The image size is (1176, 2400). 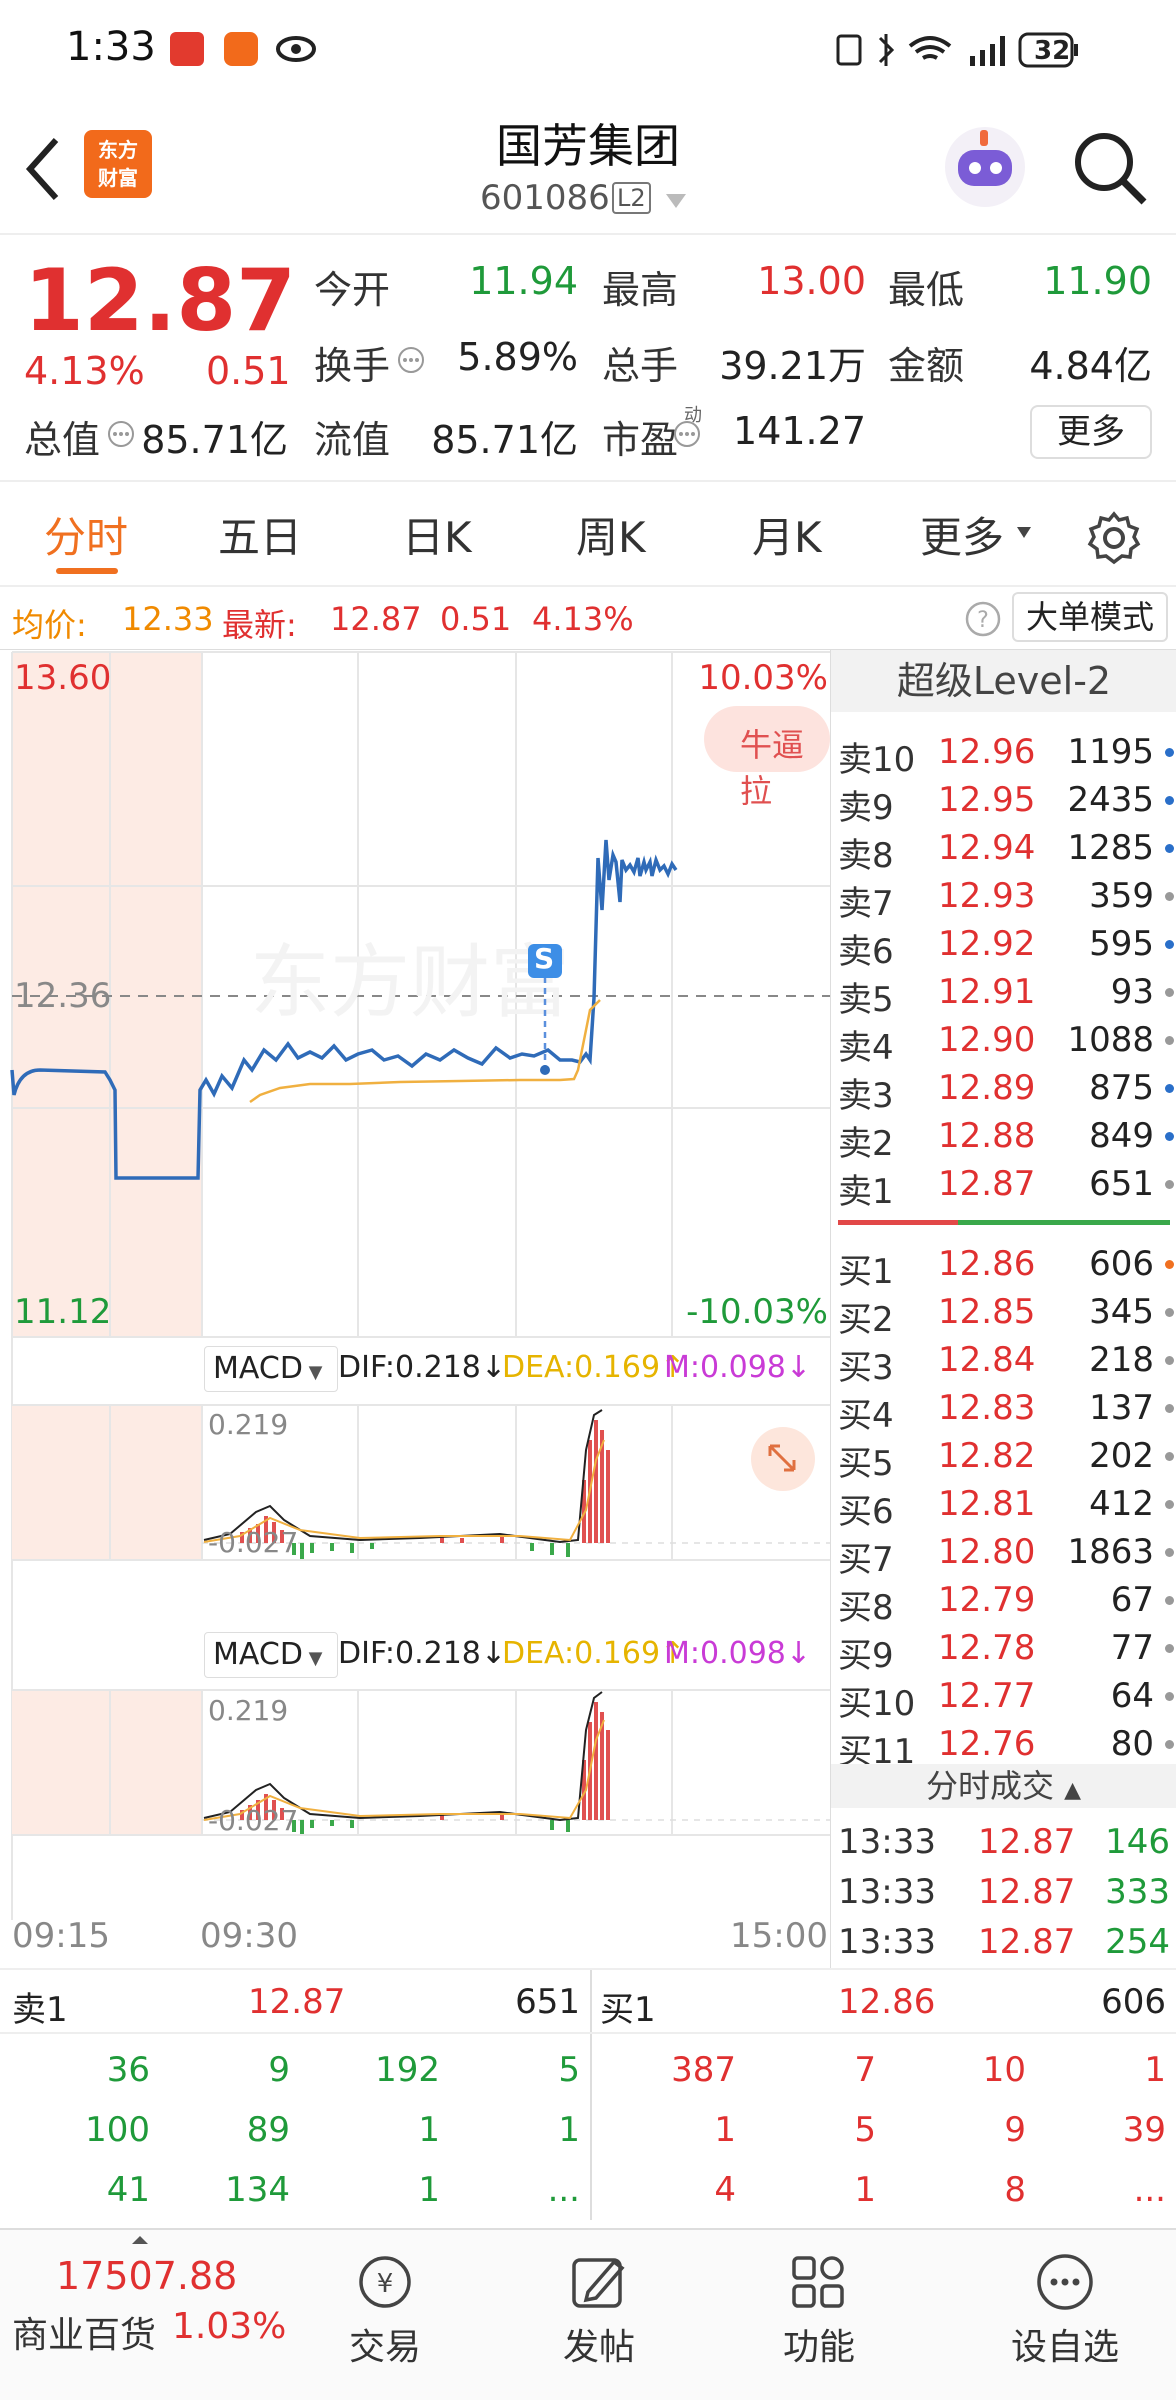 What do you see at coordinates (1007, 1458) in the screenshot?
I see `bid-row: 买5 12.82 202` at bounding box center [1007, 1458].